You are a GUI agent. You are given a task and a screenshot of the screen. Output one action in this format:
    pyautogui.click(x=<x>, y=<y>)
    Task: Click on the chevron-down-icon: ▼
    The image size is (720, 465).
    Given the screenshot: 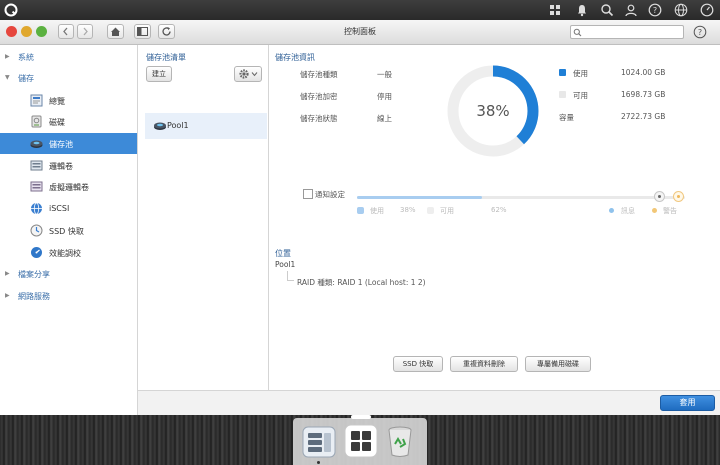 What is the action you would take?
    pyautogui.click(x=7, y=77)
    